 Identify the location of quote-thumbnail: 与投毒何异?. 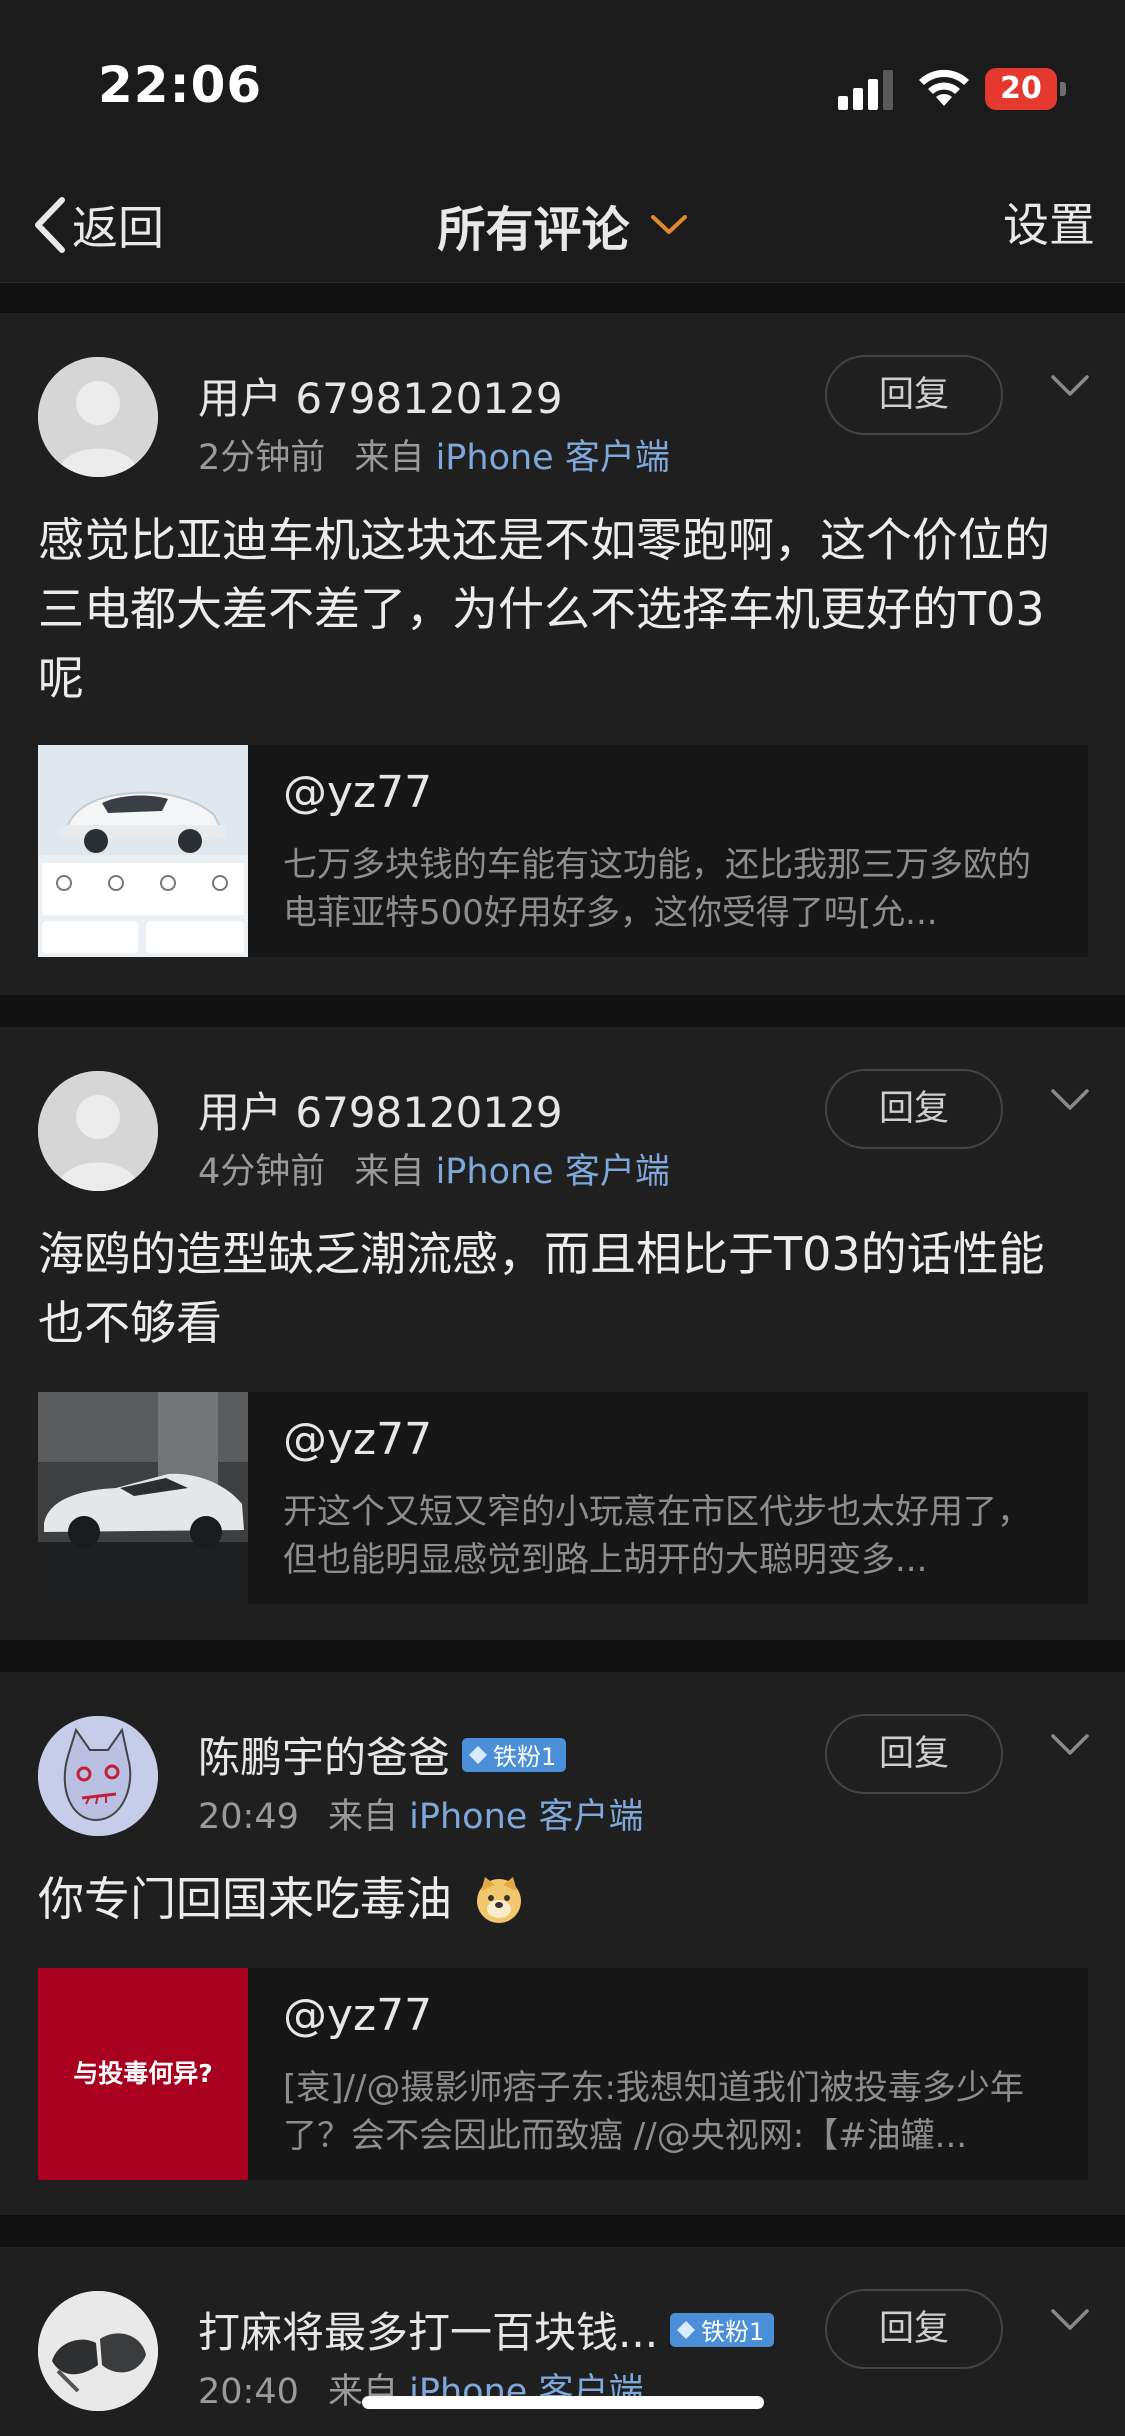
(143, 2074).